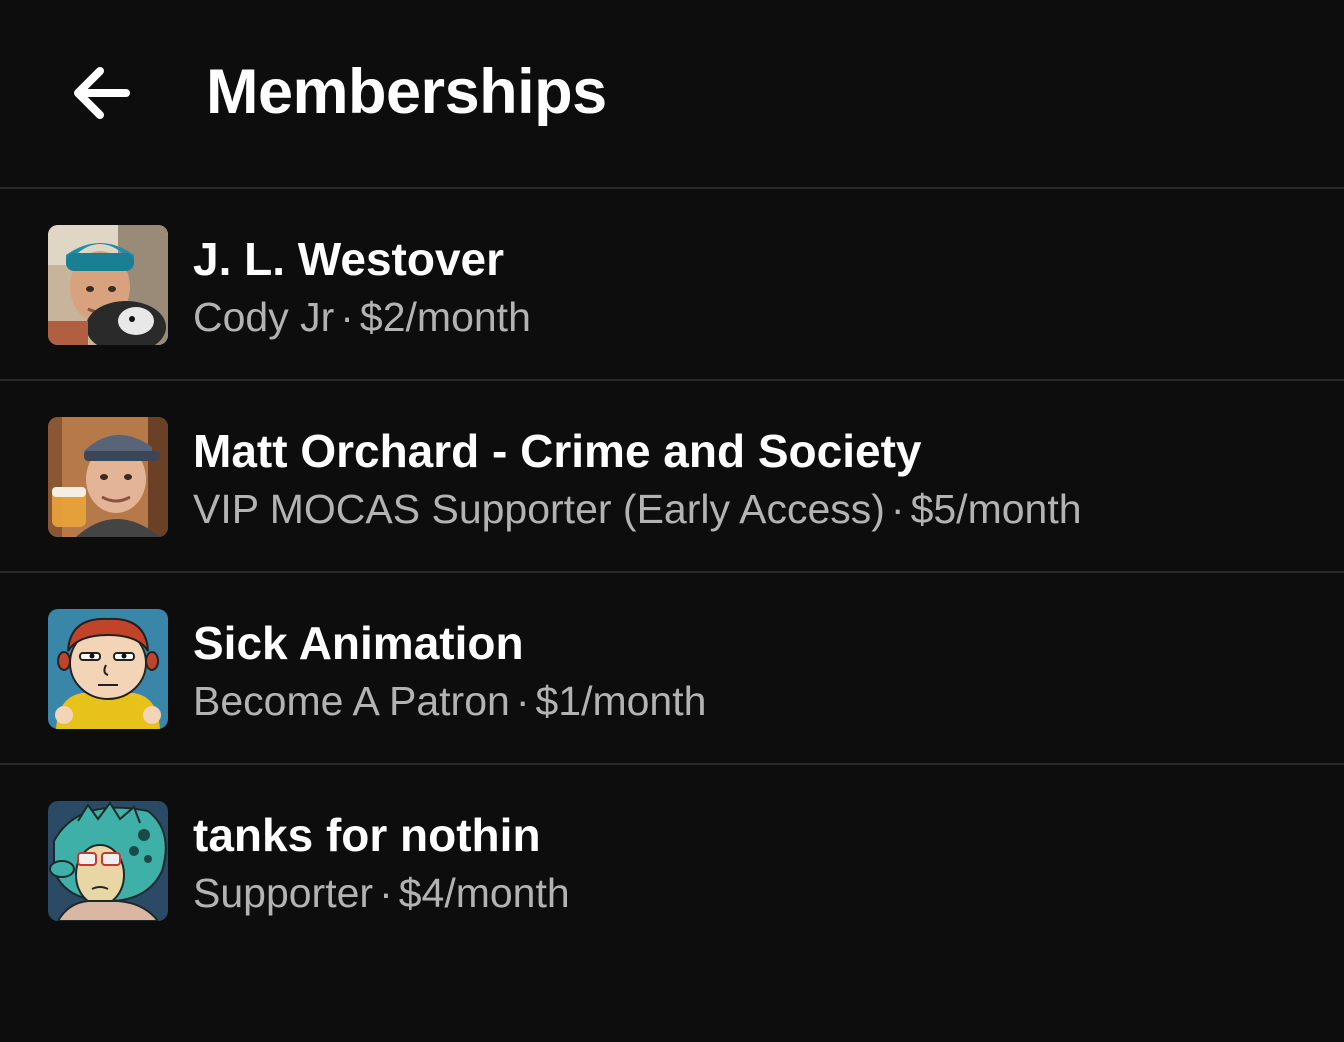 This screenshot has width=1344, height=1042. What do you see at coordinates (351, 701) in the screenshot?
I see `tier-name: Become A Patron` at bounding box center [351, 701].